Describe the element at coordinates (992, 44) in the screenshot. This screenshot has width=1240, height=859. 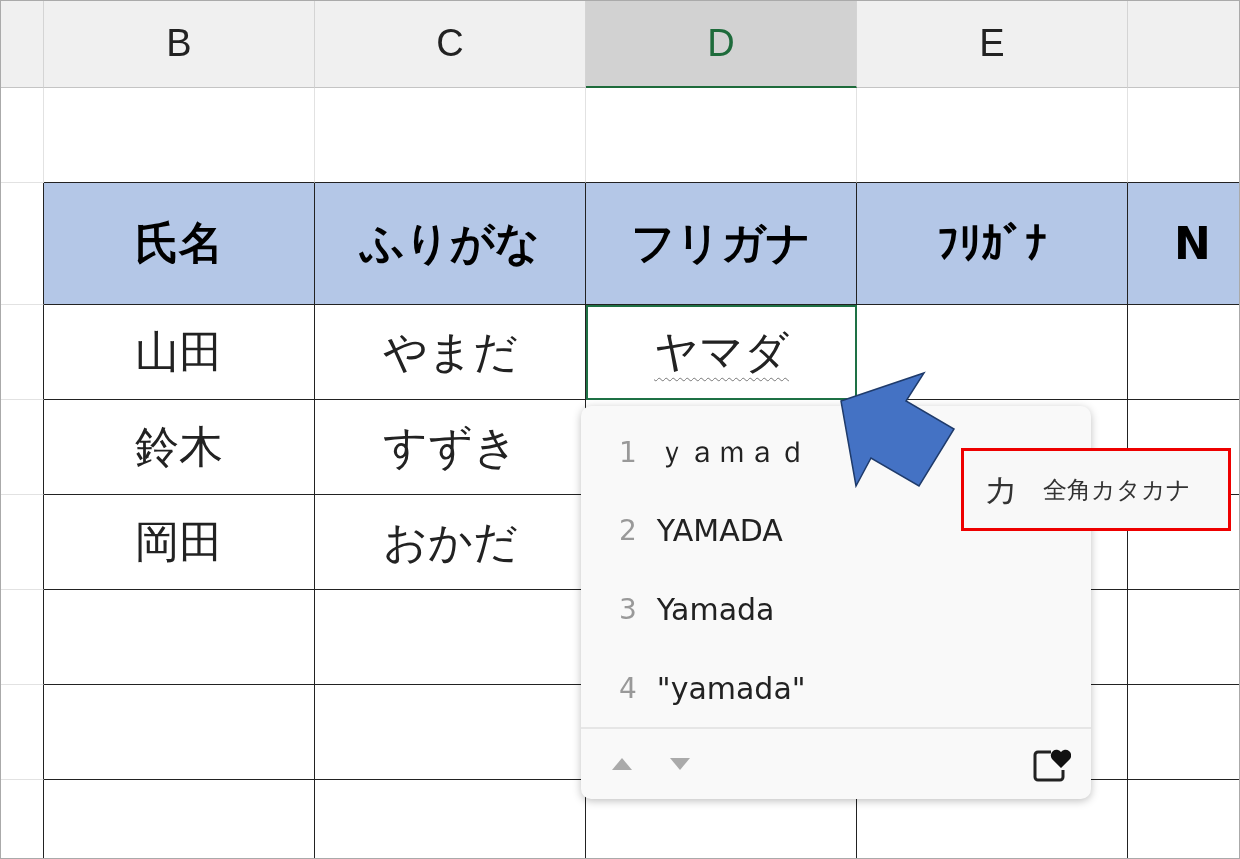
I see `column-header: E` at that location.